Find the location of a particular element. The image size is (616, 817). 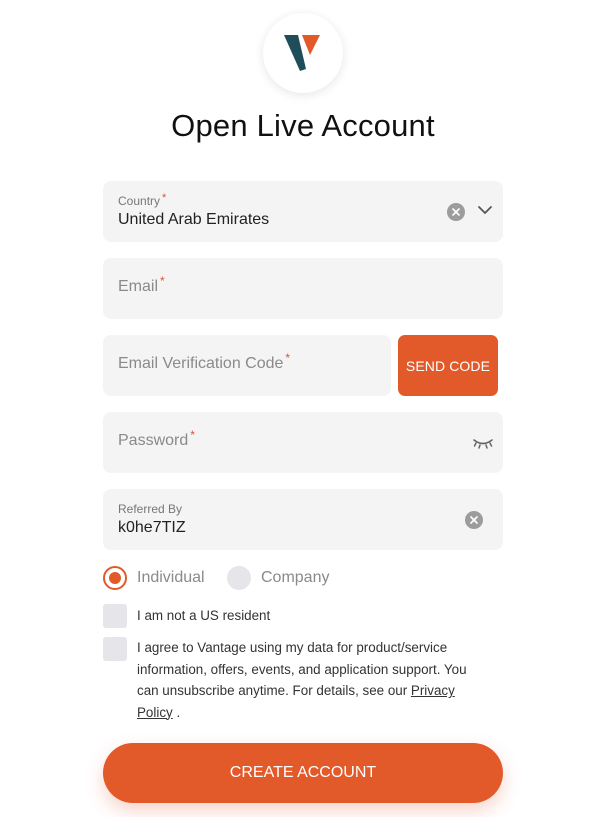

page-title: Open Live Account is located at coordinates (303, 125).